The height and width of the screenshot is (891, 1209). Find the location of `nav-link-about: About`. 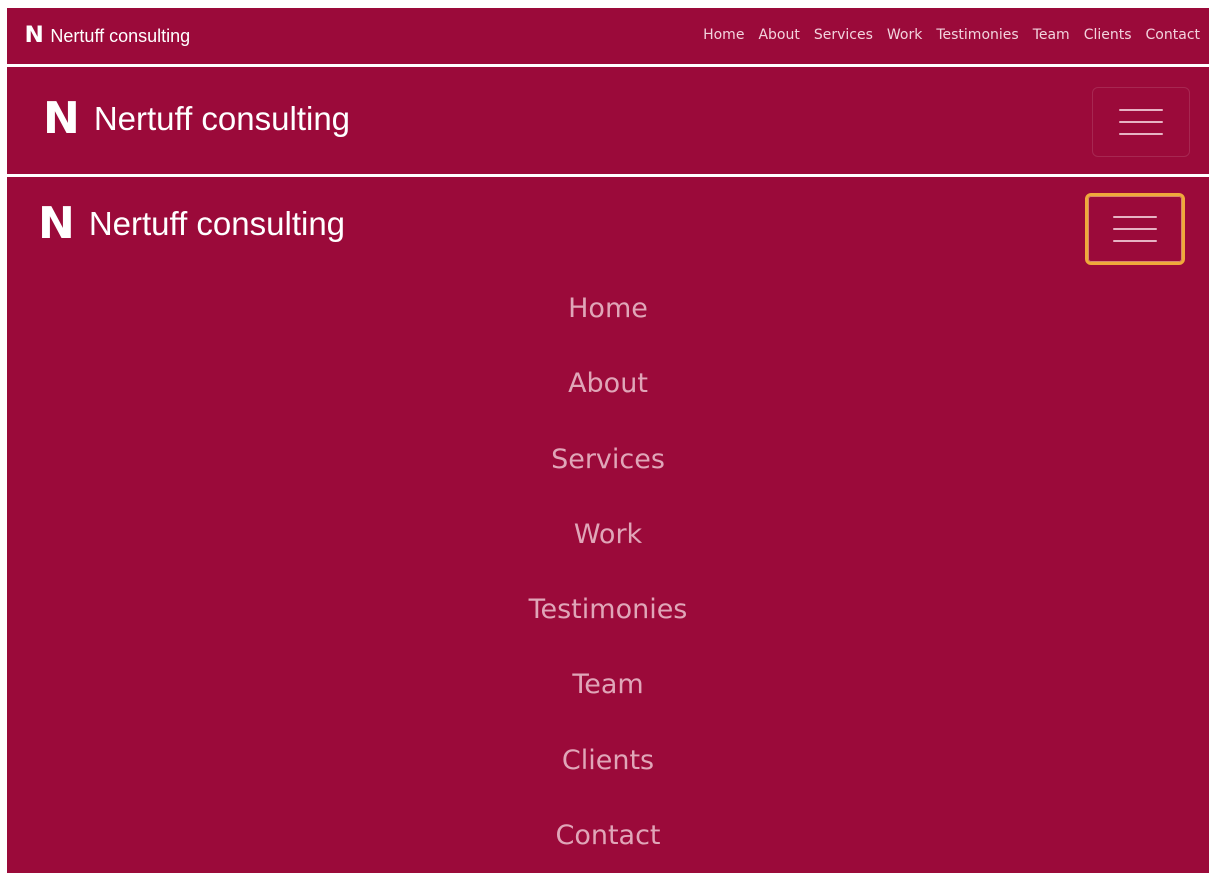

nav-link-about: About is located at coordinates (778, 35).